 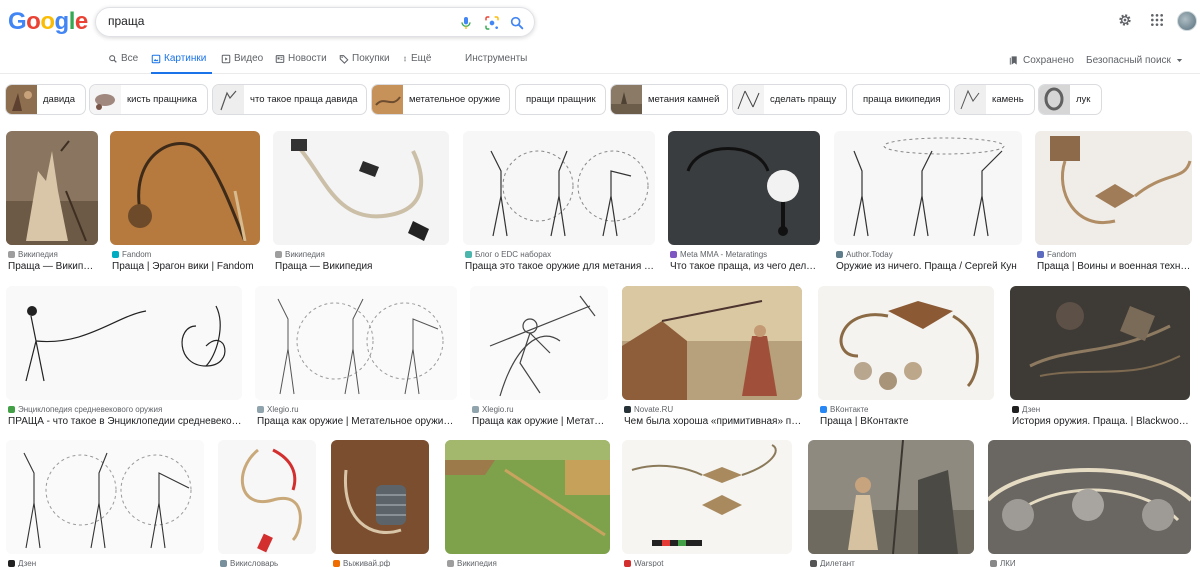 I want to click on tab-all: Все, so click(x=123, y=63).